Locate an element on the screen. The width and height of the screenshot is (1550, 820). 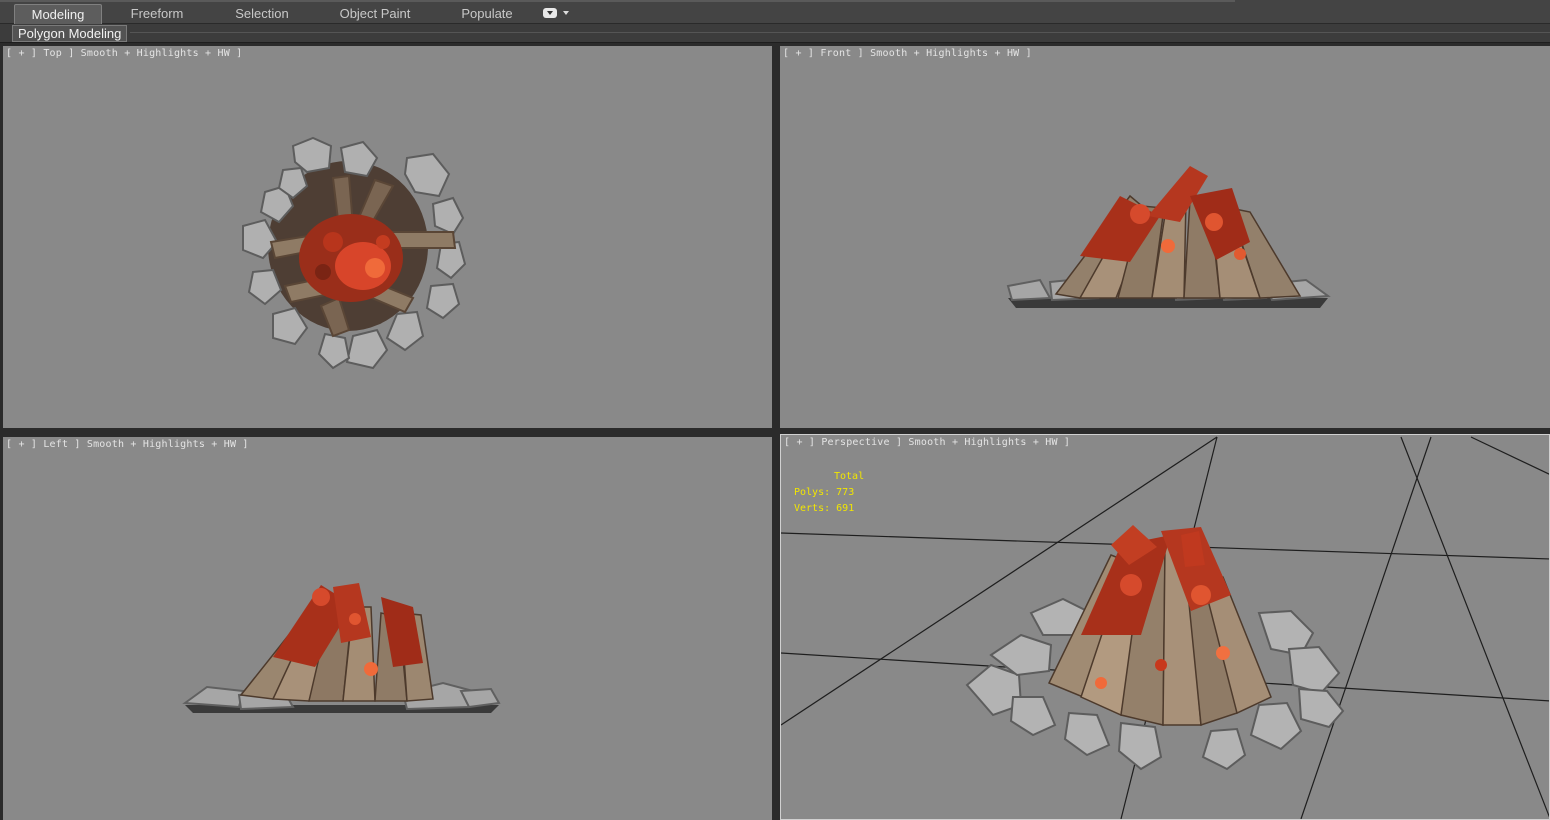
tab-object-paint: Object Paint is located at coordinates (375, 14).